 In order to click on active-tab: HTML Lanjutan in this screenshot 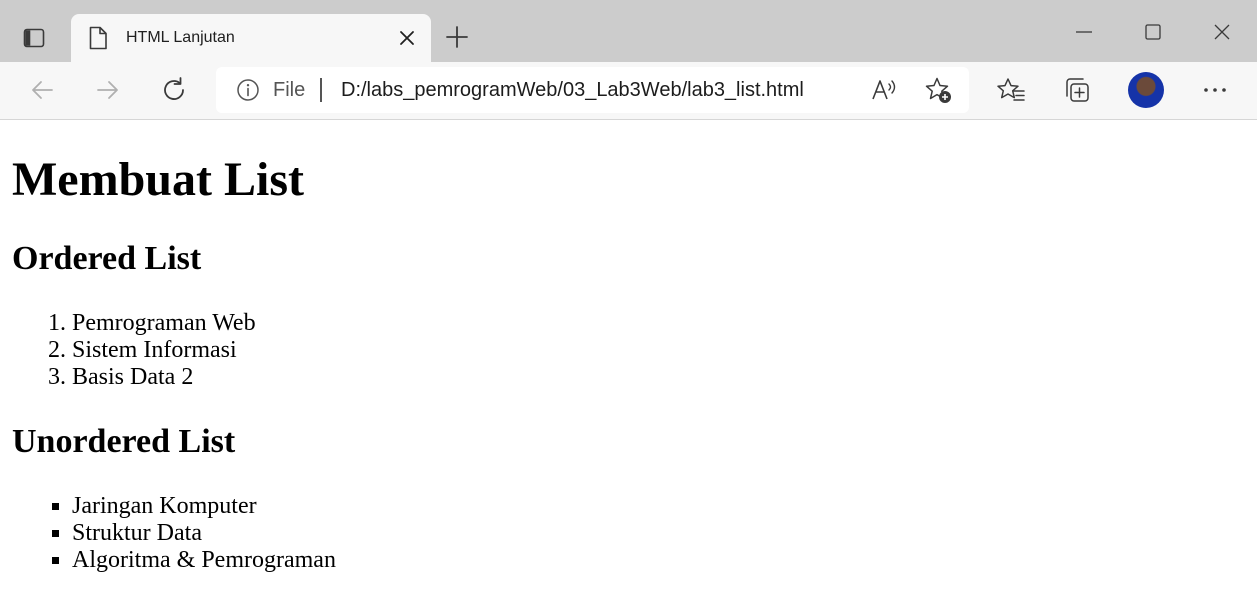, I will do `click(251, 38)`.